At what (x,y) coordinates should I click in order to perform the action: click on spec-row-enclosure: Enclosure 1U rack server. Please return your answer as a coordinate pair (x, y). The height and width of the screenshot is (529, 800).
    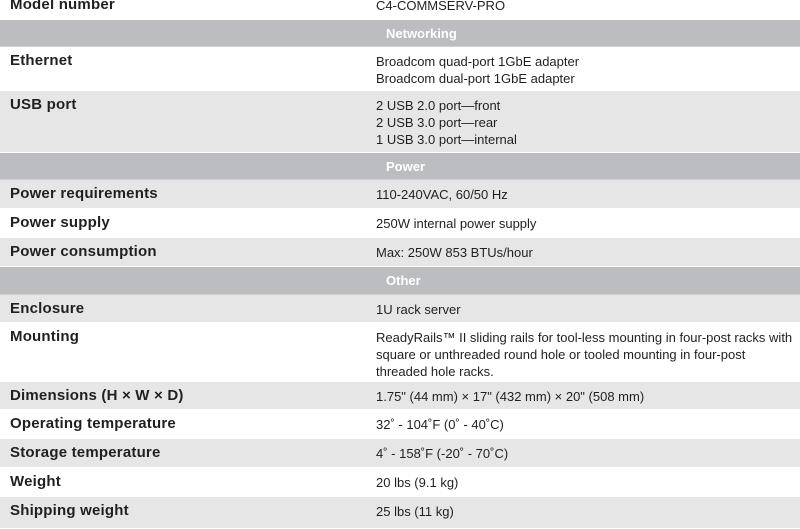
    Looking at the image, I should click on (400, 309).